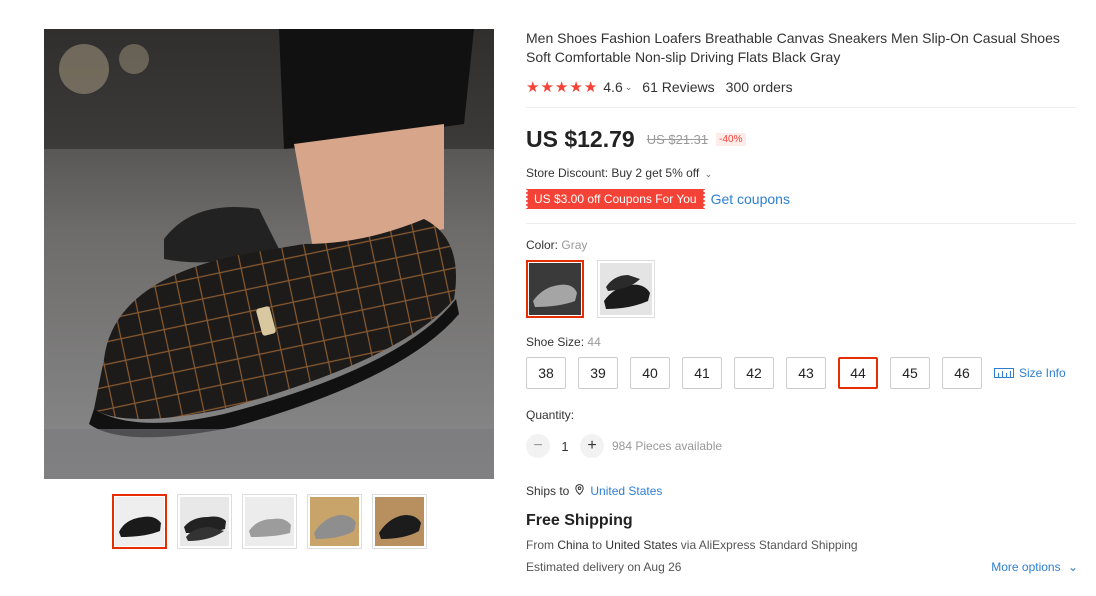  I want to click on size-option: 41, so click(702, 373).